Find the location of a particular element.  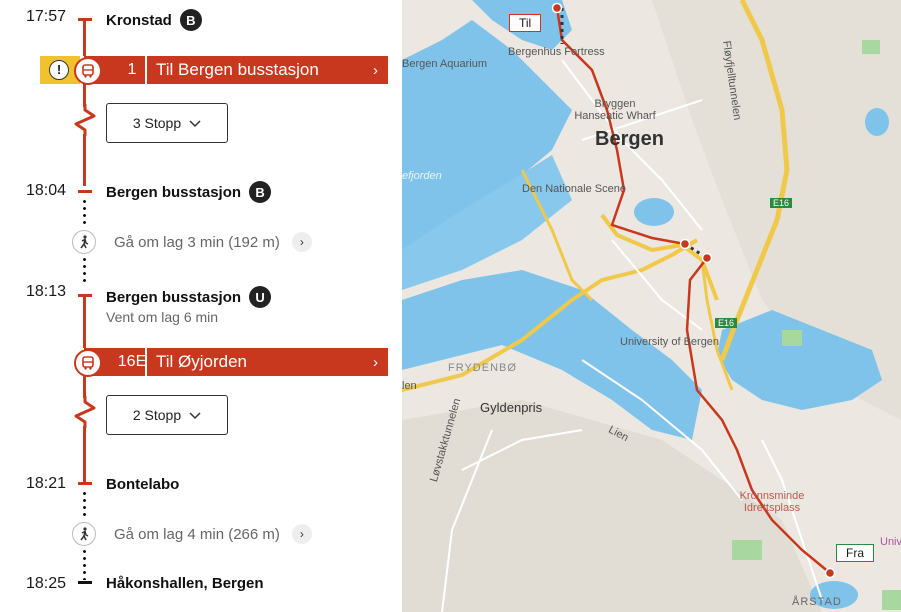

stop-name: Bergen busstasjon B is located at coordinates (189, 192).